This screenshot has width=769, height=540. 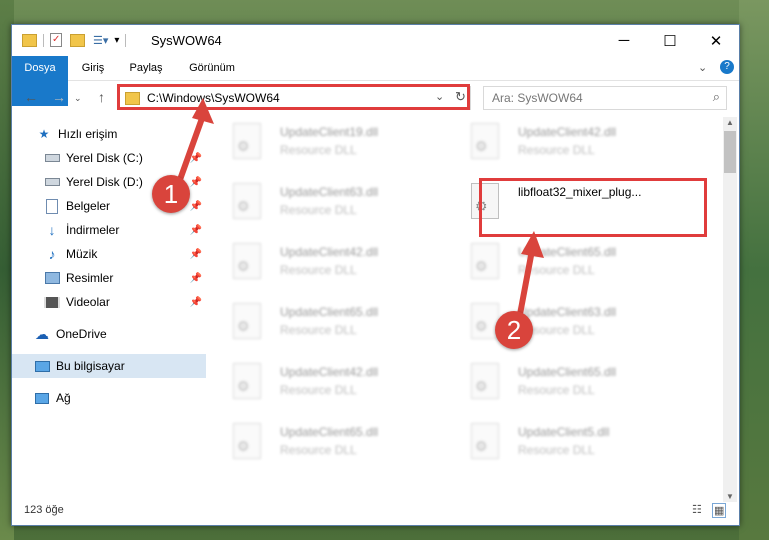 I want to click on sidebar-item-network: Ağ, so click(x=120, y=398).